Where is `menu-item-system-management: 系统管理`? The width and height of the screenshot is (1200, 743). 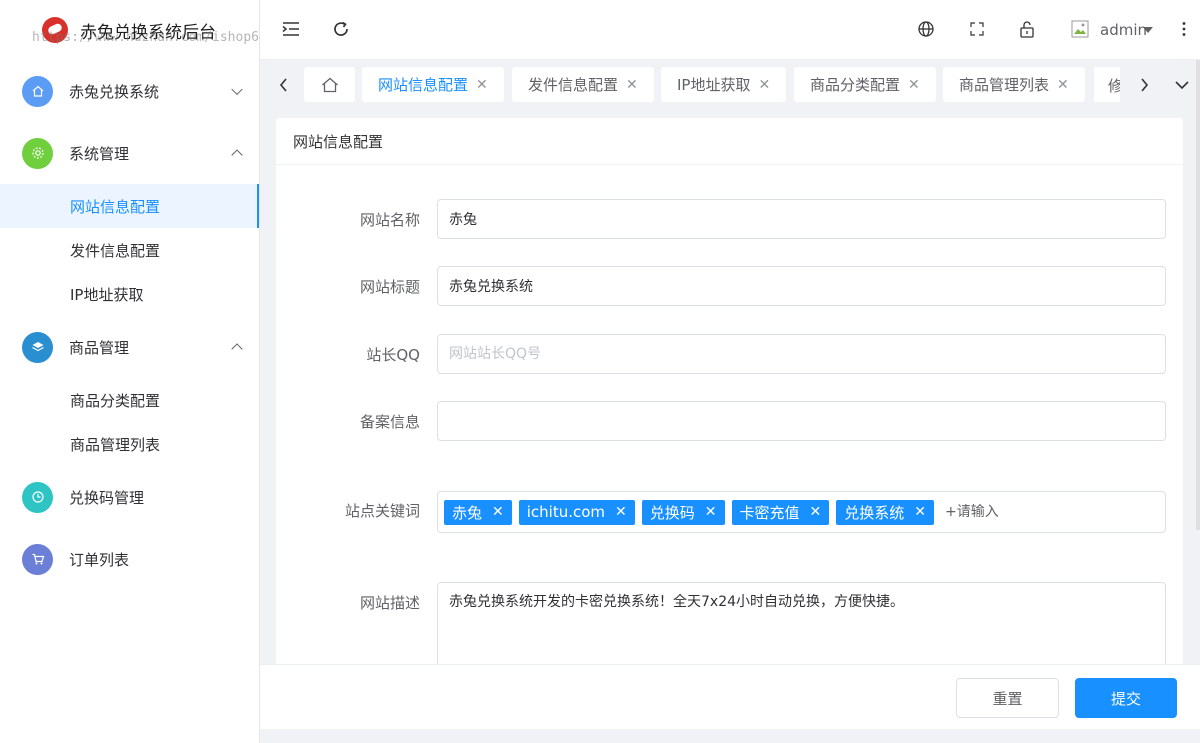
menu-item-system-management: 系统管理 is located at coordinates (129, 153).